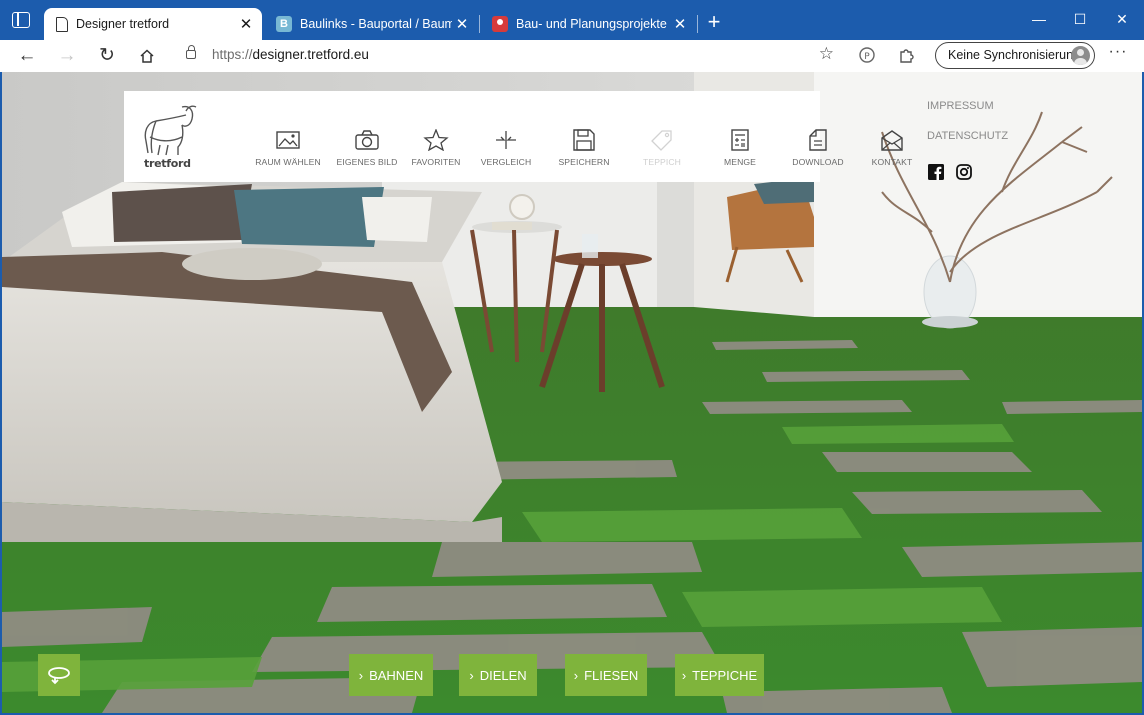  I want to click on b-icon: B, so click(284, 24).